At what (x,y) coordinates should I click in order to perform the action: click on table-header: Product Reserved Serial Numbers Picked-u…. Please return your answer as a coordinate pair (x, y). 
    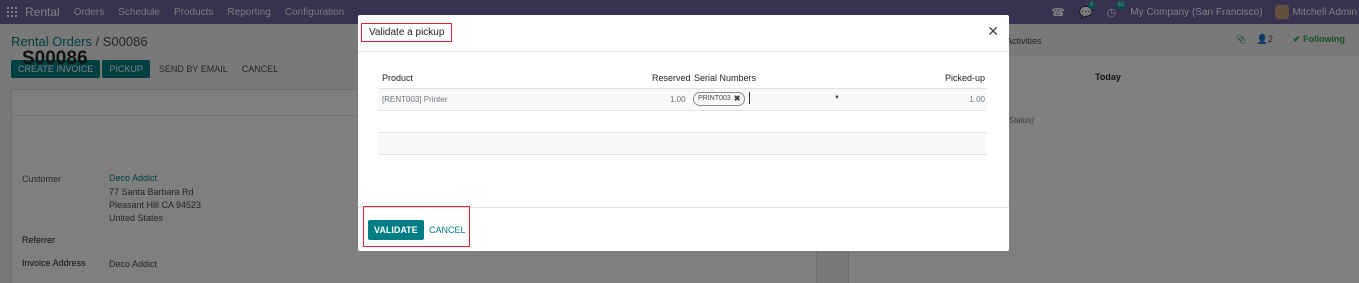
    Looking at the image, I should click on (682, 78).